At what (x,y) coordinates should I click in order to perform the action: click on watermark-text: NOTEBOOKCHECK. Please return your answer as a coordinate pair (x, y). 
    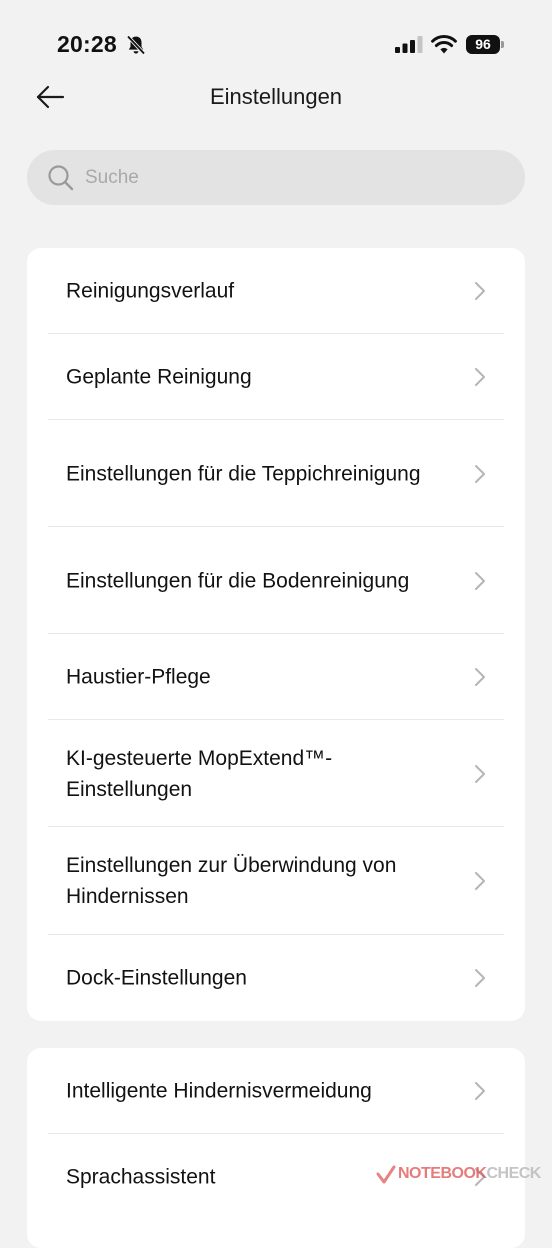
    Looking at the image, I should click on (469, 1174).